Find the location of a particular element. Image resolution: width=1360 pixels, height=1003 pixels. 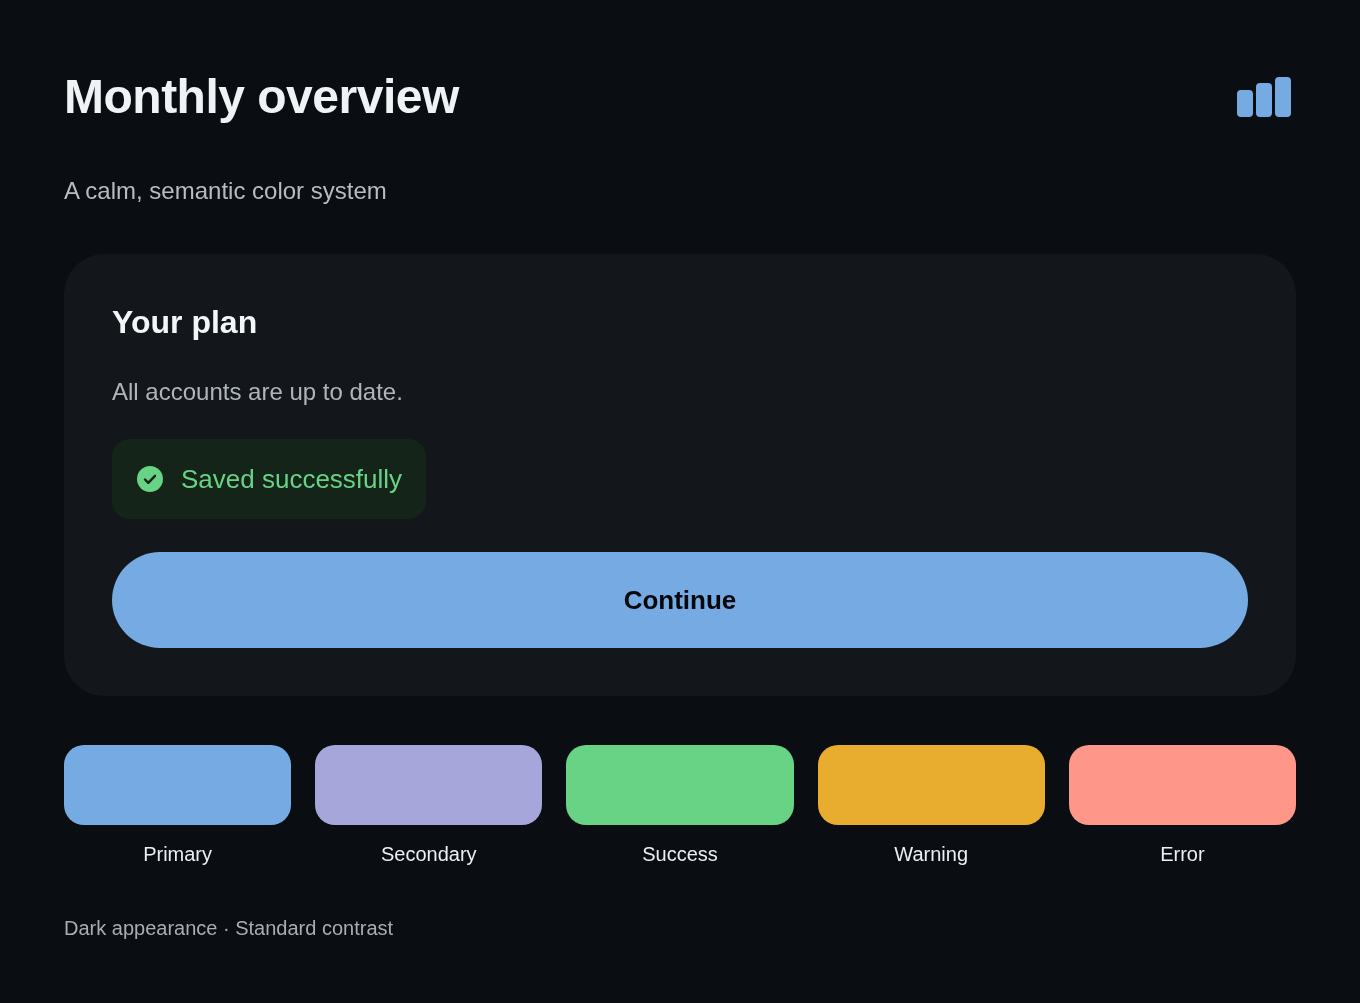

check-circle-icon is located at coordinates (150, 479).